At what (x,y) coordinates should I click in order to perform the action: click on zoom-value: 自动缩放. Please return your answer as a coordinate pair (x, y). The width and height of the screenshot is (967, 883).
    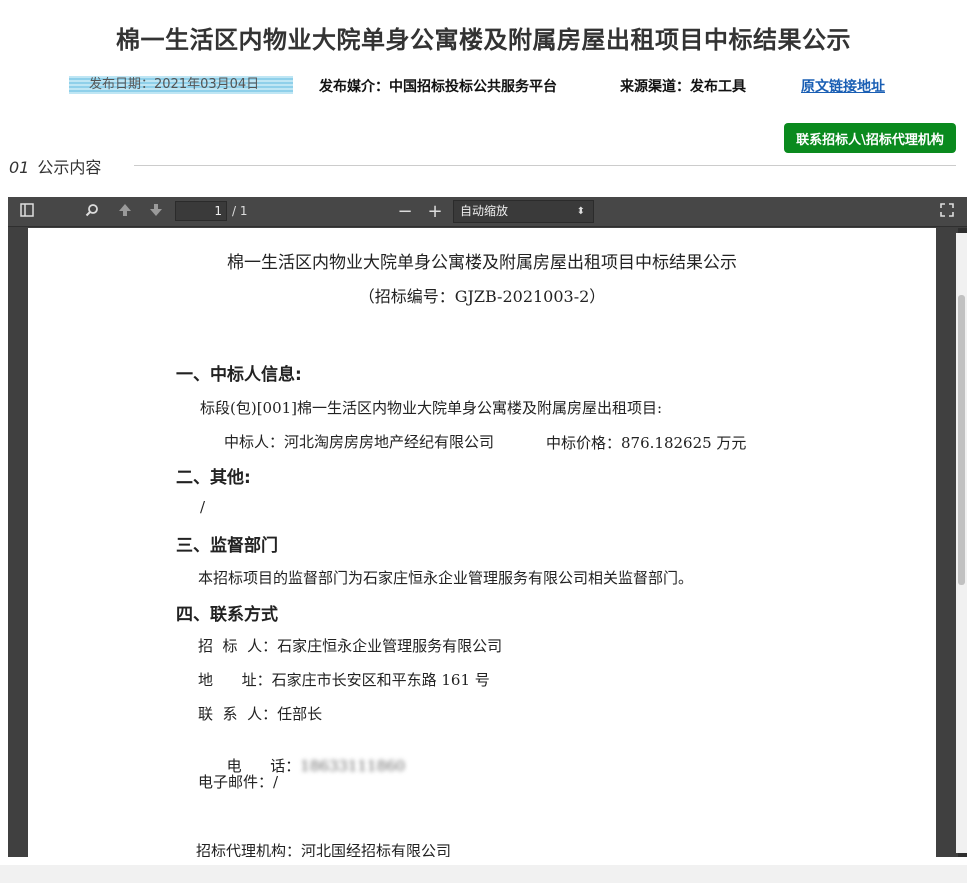
    Looking at the image, I should click on (484, 211).